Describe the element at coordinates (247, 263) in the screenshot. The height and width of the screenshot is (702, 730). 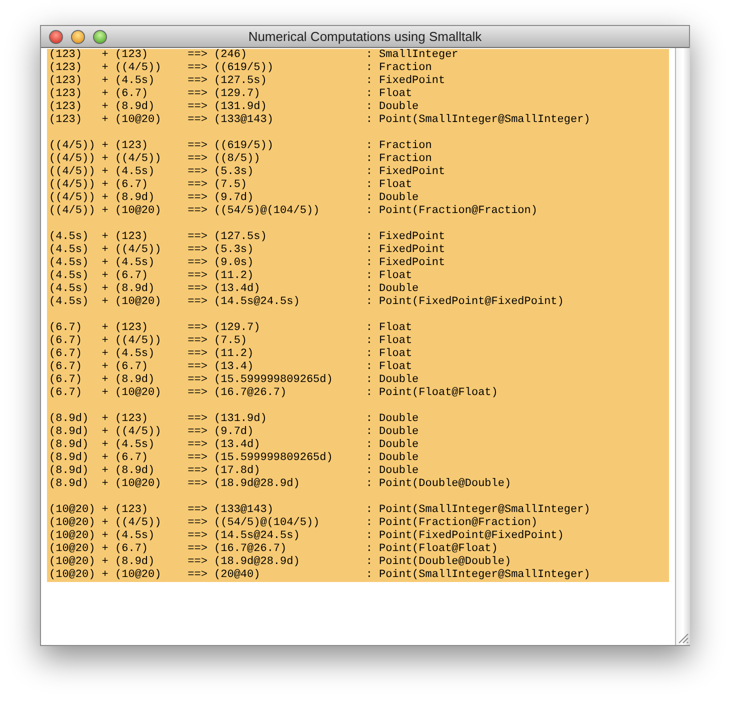
I see `transcript-line: (4.5s) + (4.5s) ==> (9.0s) : FixedPoint` at that location.